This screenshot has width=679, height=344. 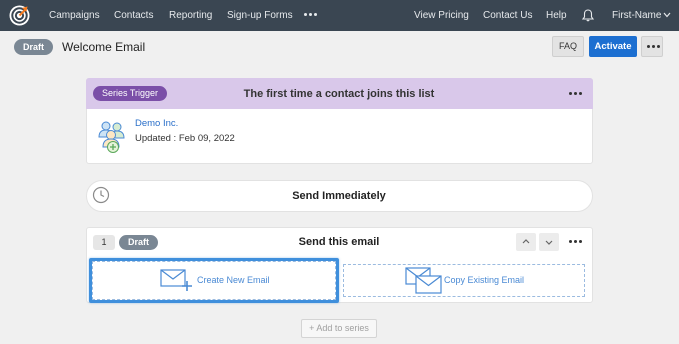 I want to click on faq-button: FAQ, so click(x=568, y=46).